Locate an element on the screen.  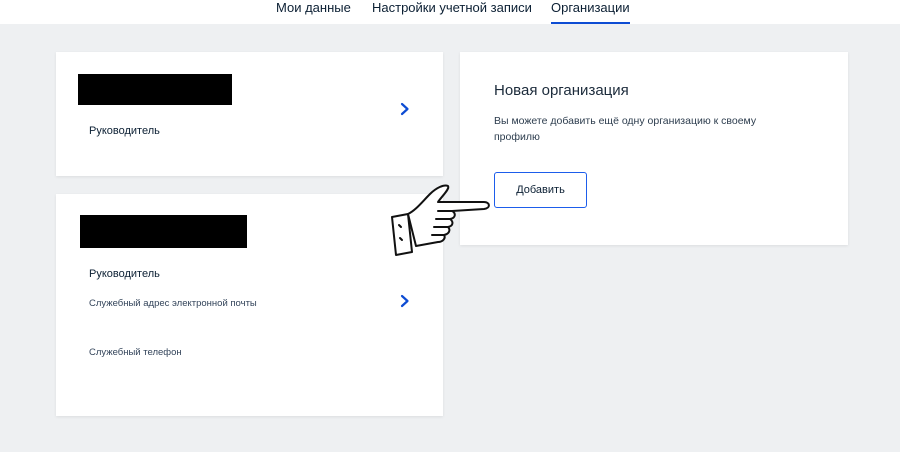
tab-my-data: Мои данные is located at coordinates (313, 12).